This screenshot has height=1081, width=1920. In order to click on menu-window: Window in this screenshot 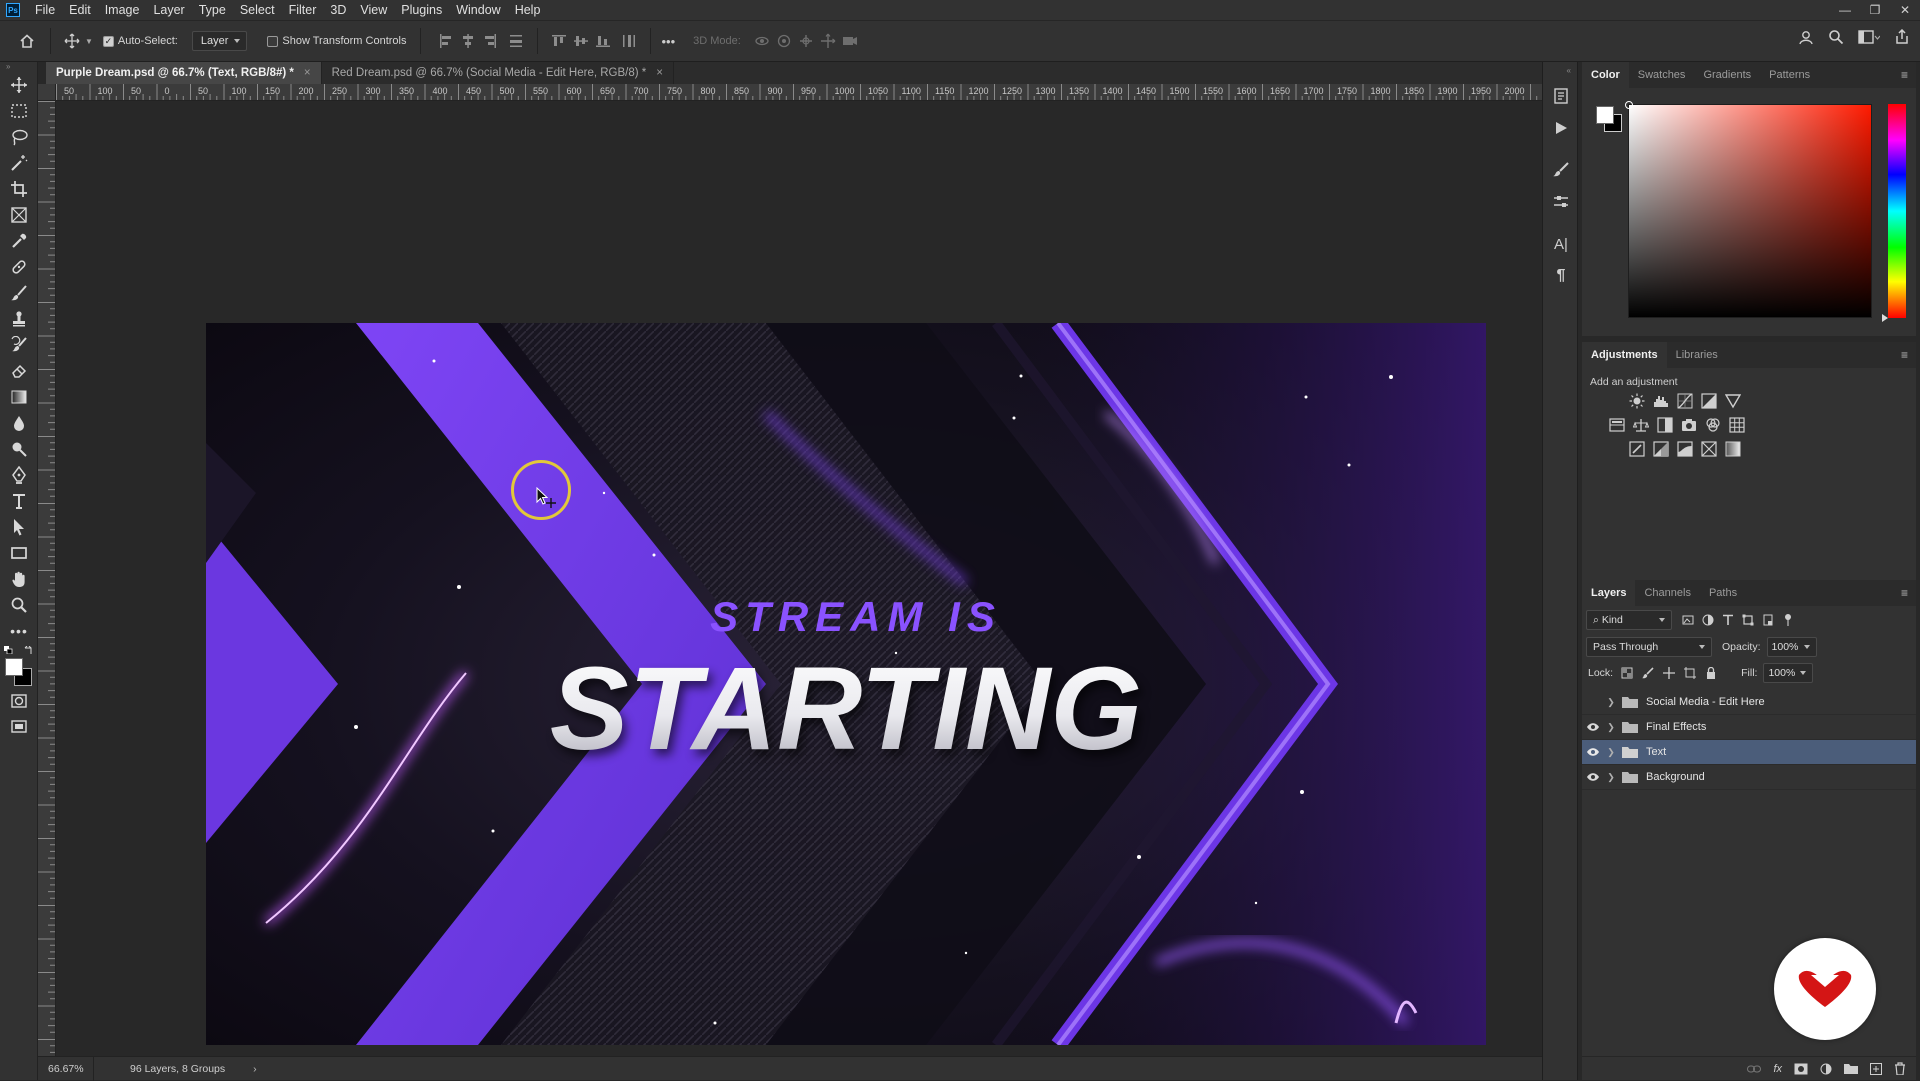, I will do `click(478, 10)`.